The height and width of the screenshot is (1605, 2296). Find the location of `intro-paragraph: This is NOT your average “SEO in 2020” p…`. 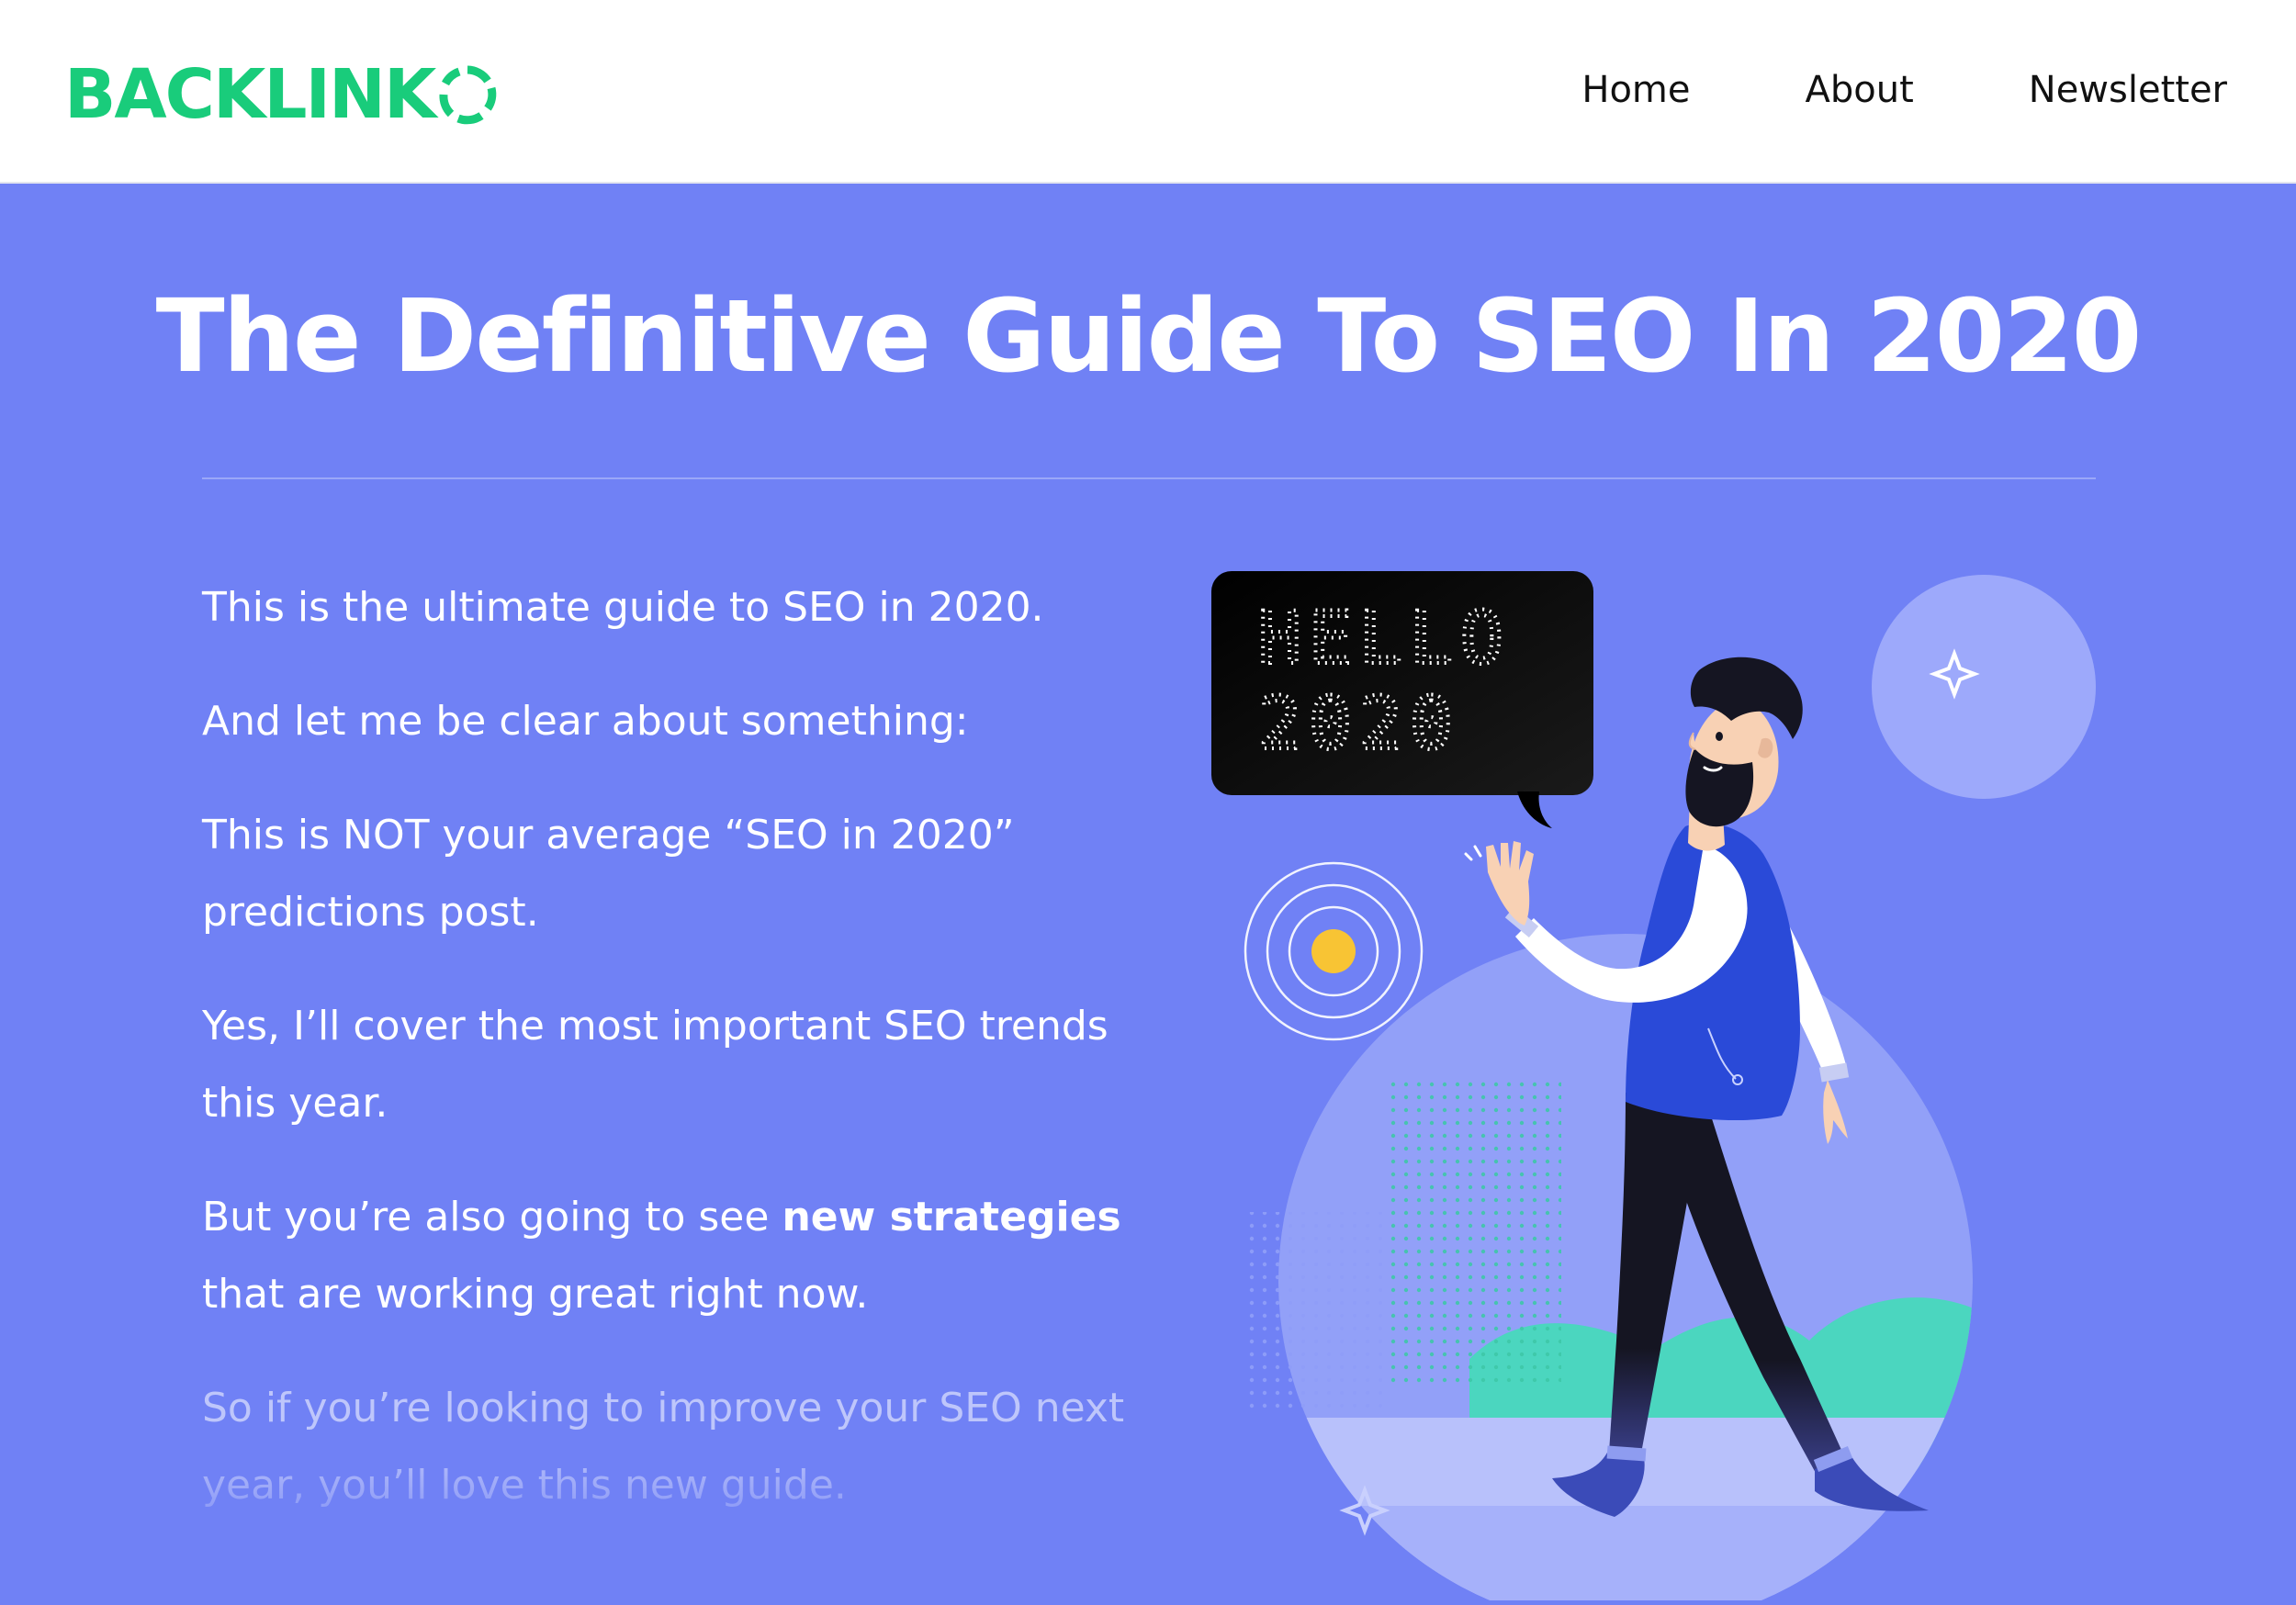

intro-paragraph: This is NOT your average “SEO in 2020” p… is located at coordinates (608, 874).